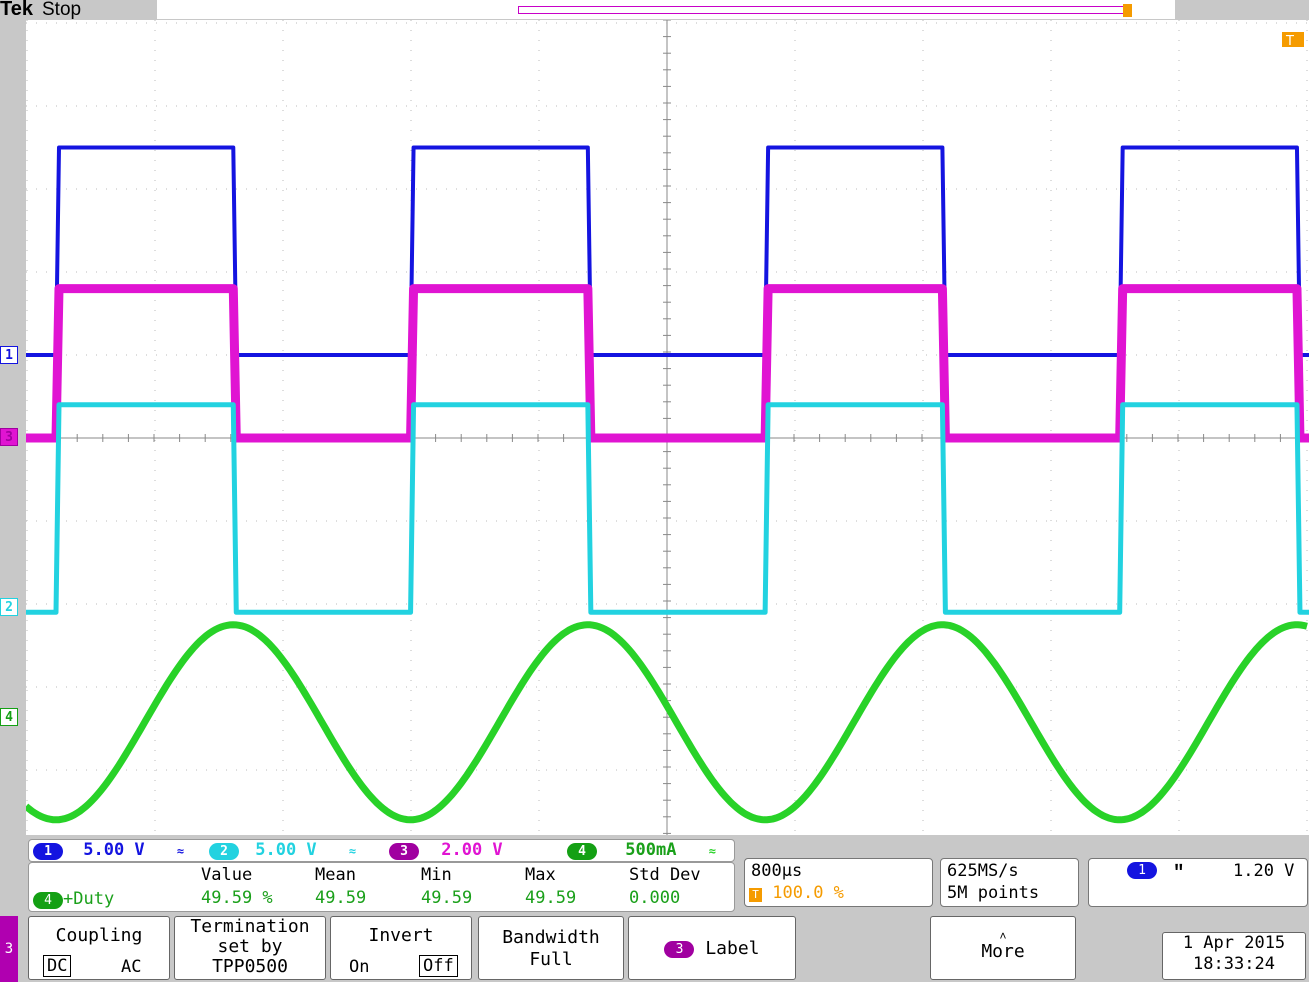  Describe the element at coordinates (48, 851) in the screenshot. I see `ch1-badge: 1` at that location.